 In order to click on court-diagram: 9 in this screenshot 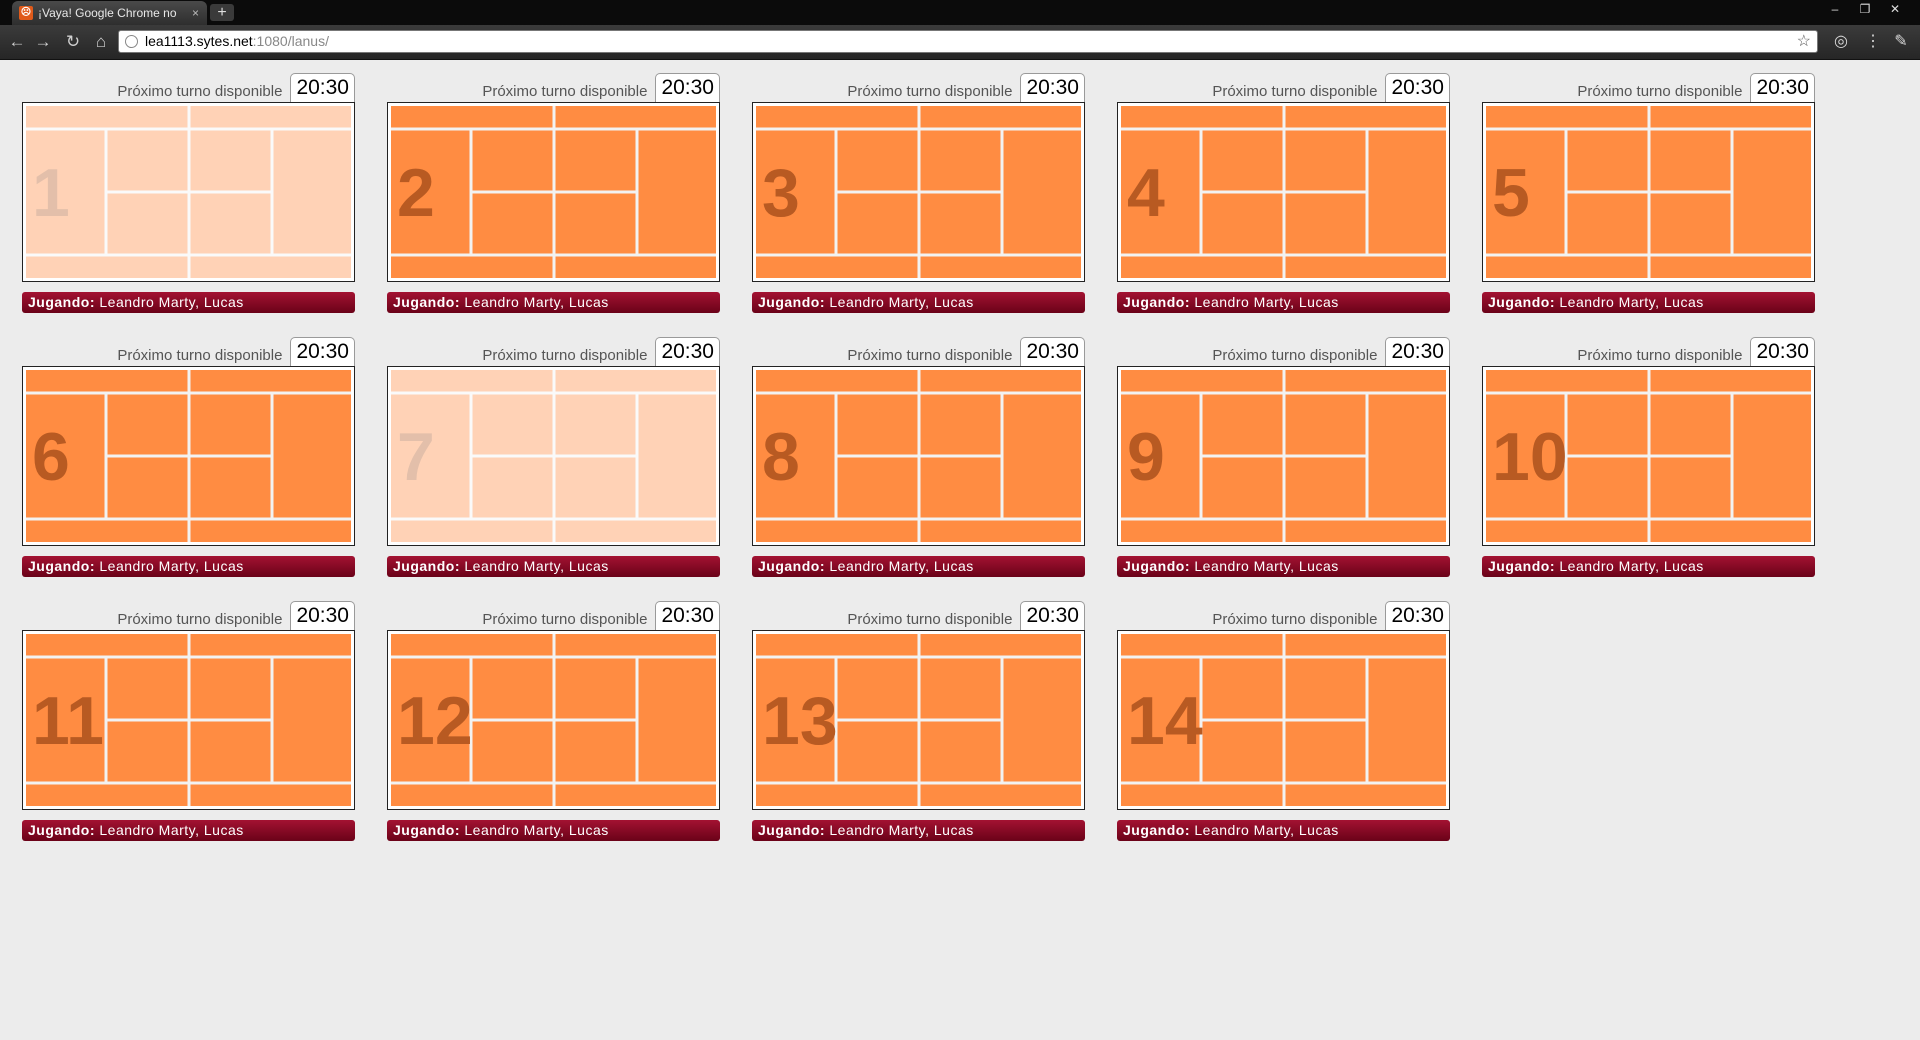, I will do `click(1283, 456)`.